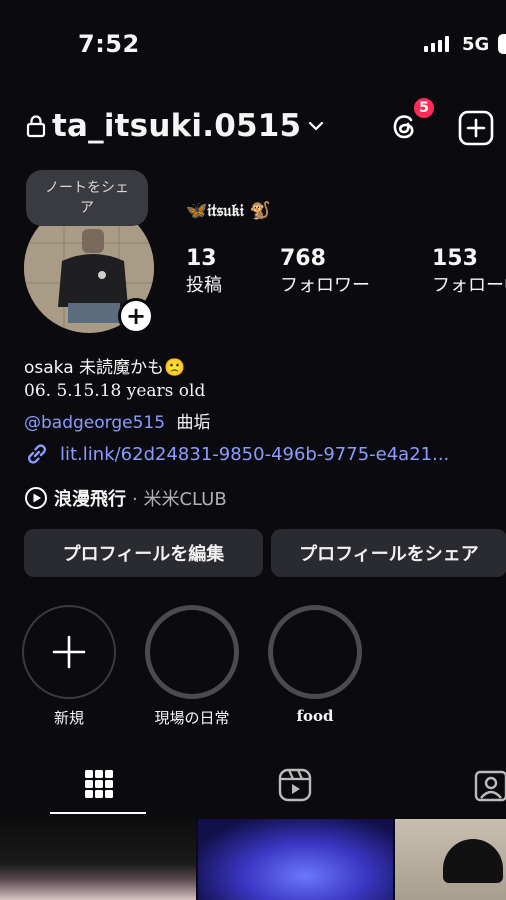 The height and width of the screenshot is (900, 506). I want to click on bio-line-2: 06. 5.15.18 years old, so click(115, 391).